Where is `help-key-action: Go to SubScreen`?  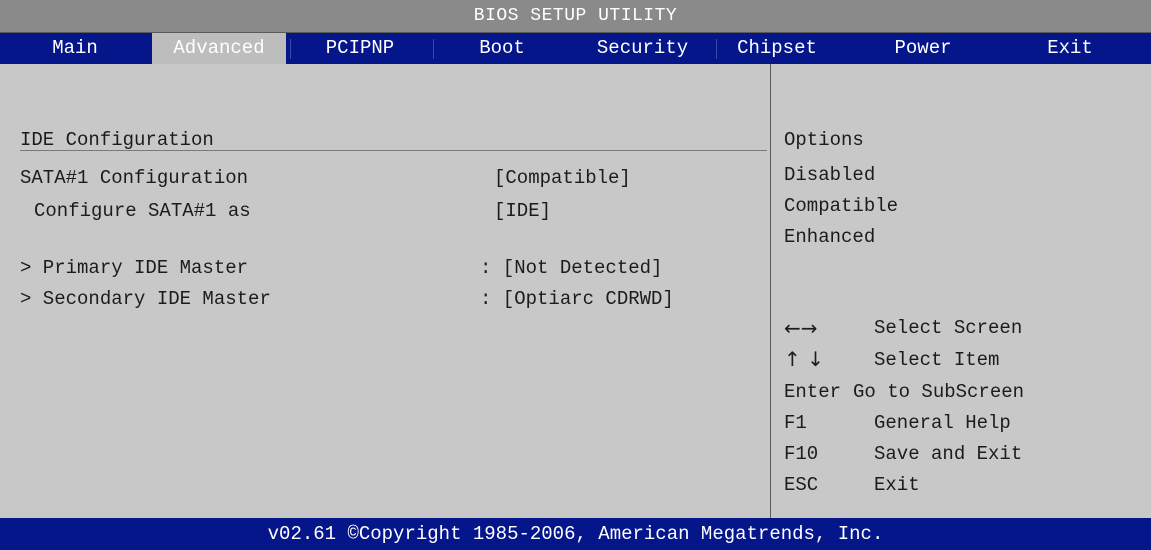
help-key-action: Go to SubScreen is located at coordinates (939, 392).